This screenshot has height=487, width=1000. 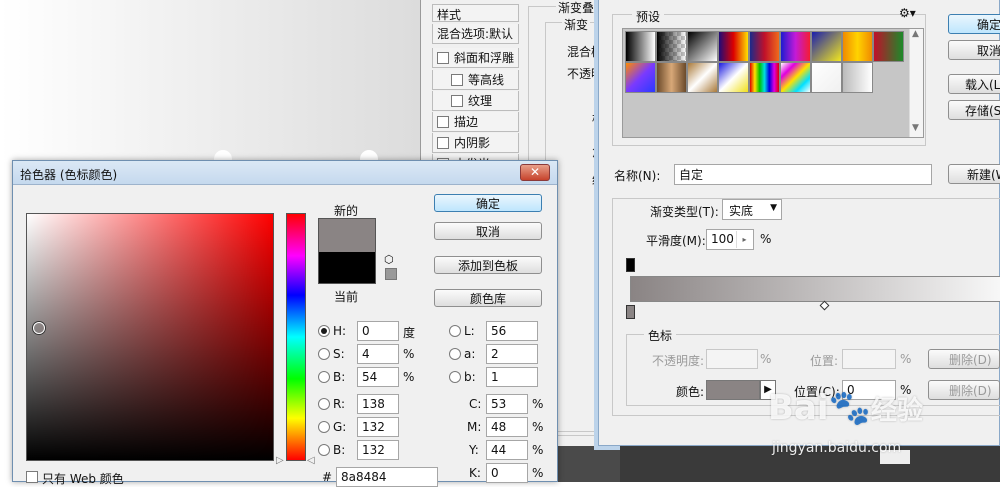 I want to click on gradient-bar, so click(x=815, y=289).